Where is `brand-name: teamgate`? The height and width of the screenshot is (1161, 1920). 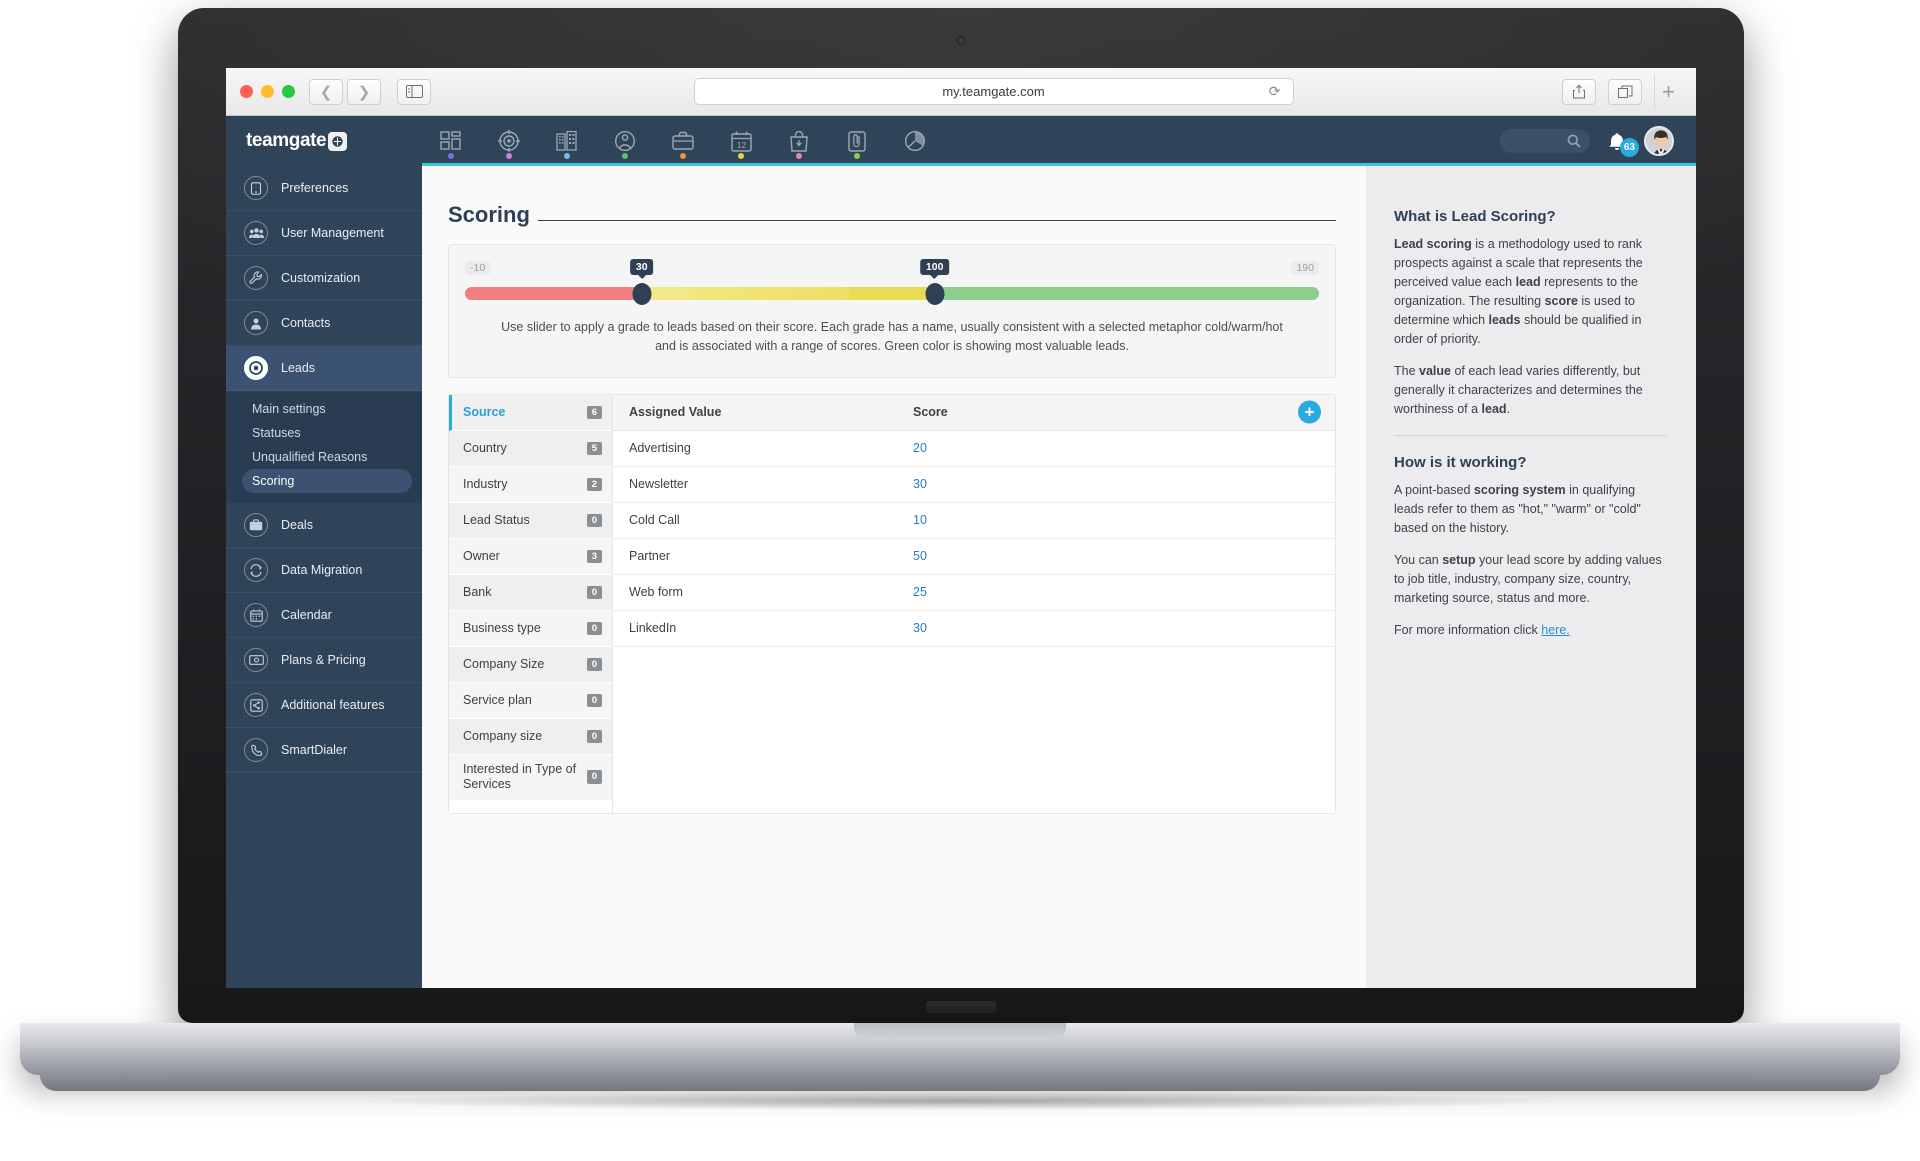
brand-name: teamgate is located at coordinates (286, 140).